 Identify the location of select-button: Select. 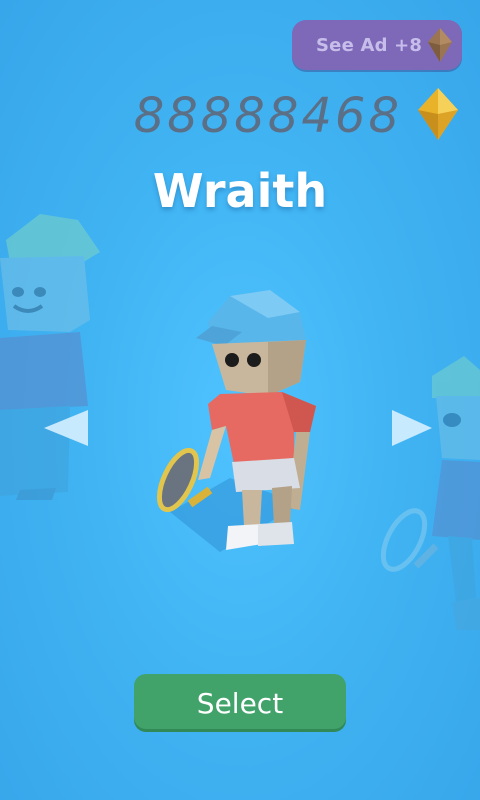
(240, 703).